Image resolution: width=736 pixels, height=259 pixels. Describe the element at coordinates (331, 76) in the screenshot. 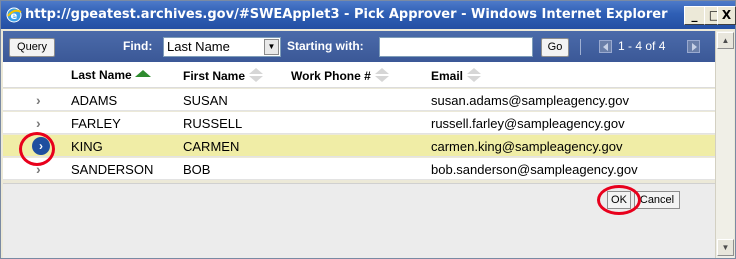

I see `column-header-label: Work Phone #` at that location.